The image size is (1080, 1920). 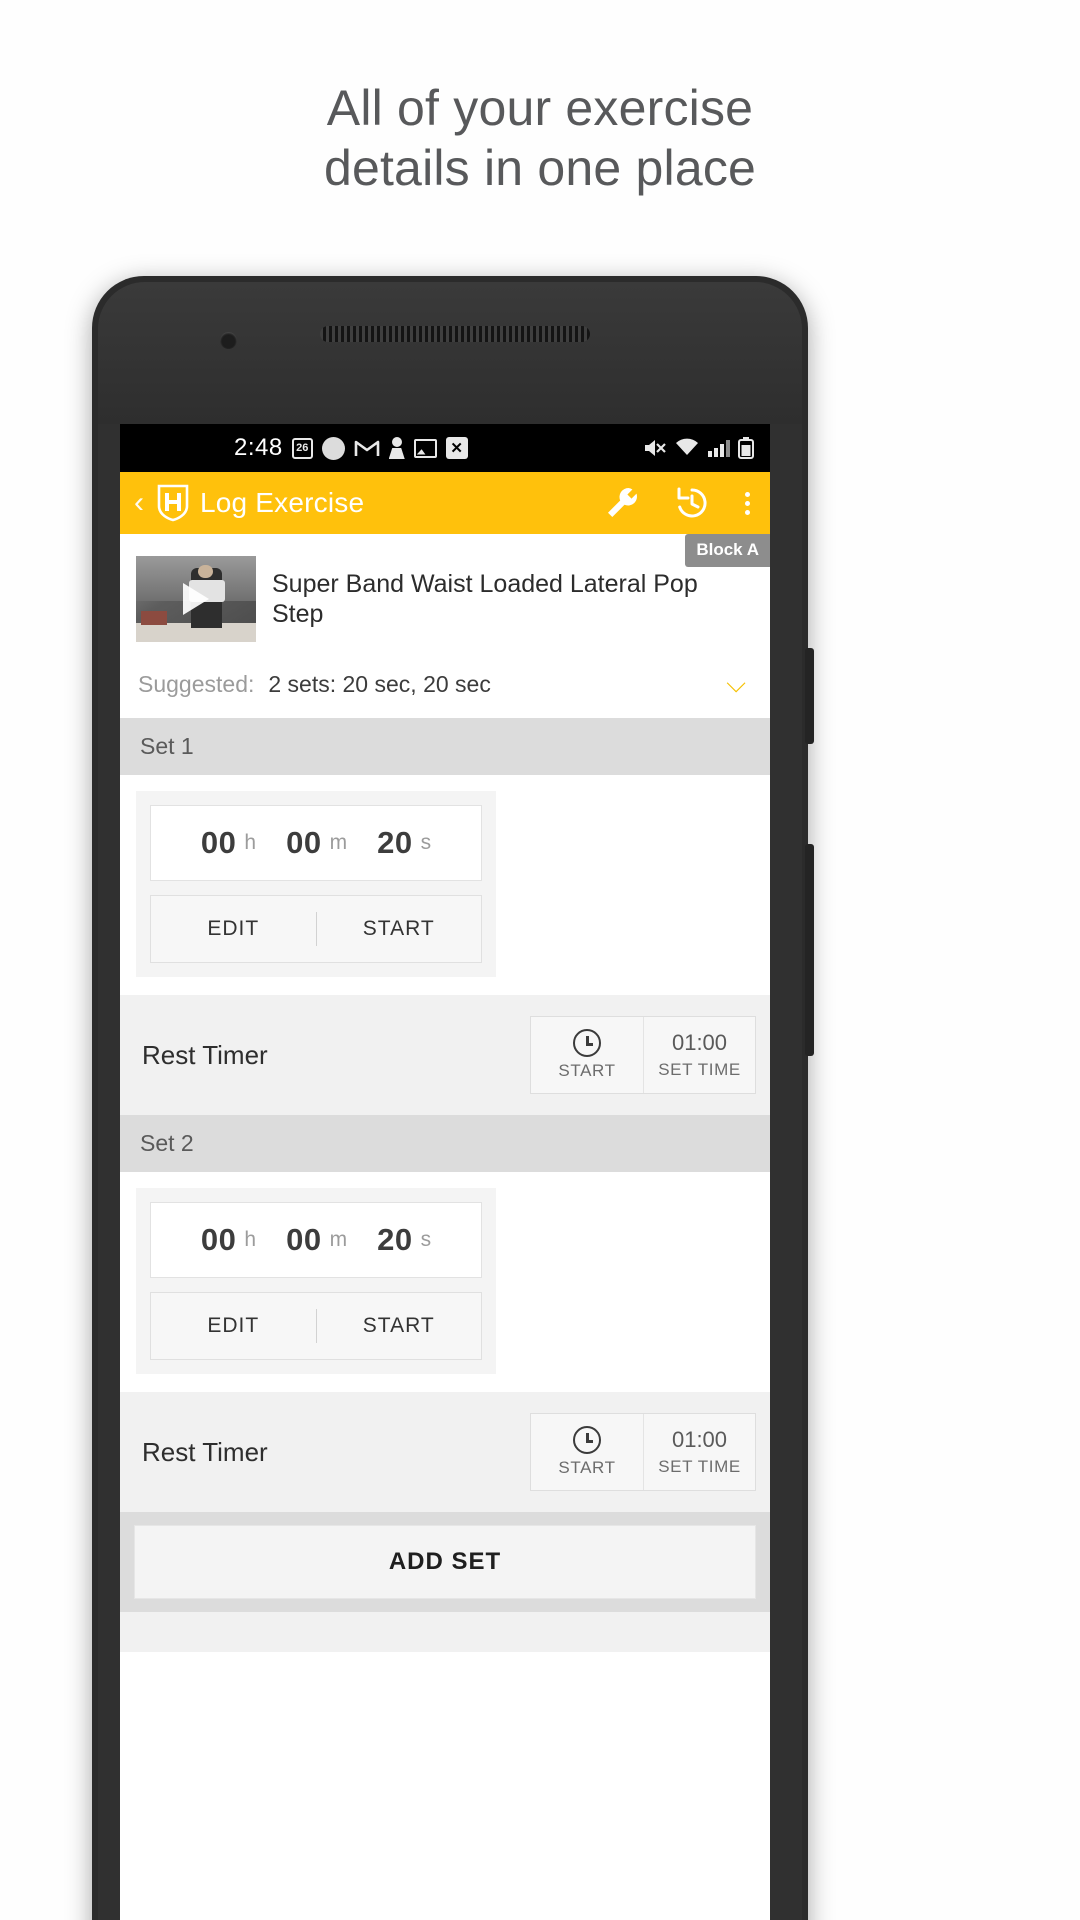 I want to click on suggested-row: Suggested: 2 sets: 20 sec, 20 sec ⌵, so click(x=445, y=688).